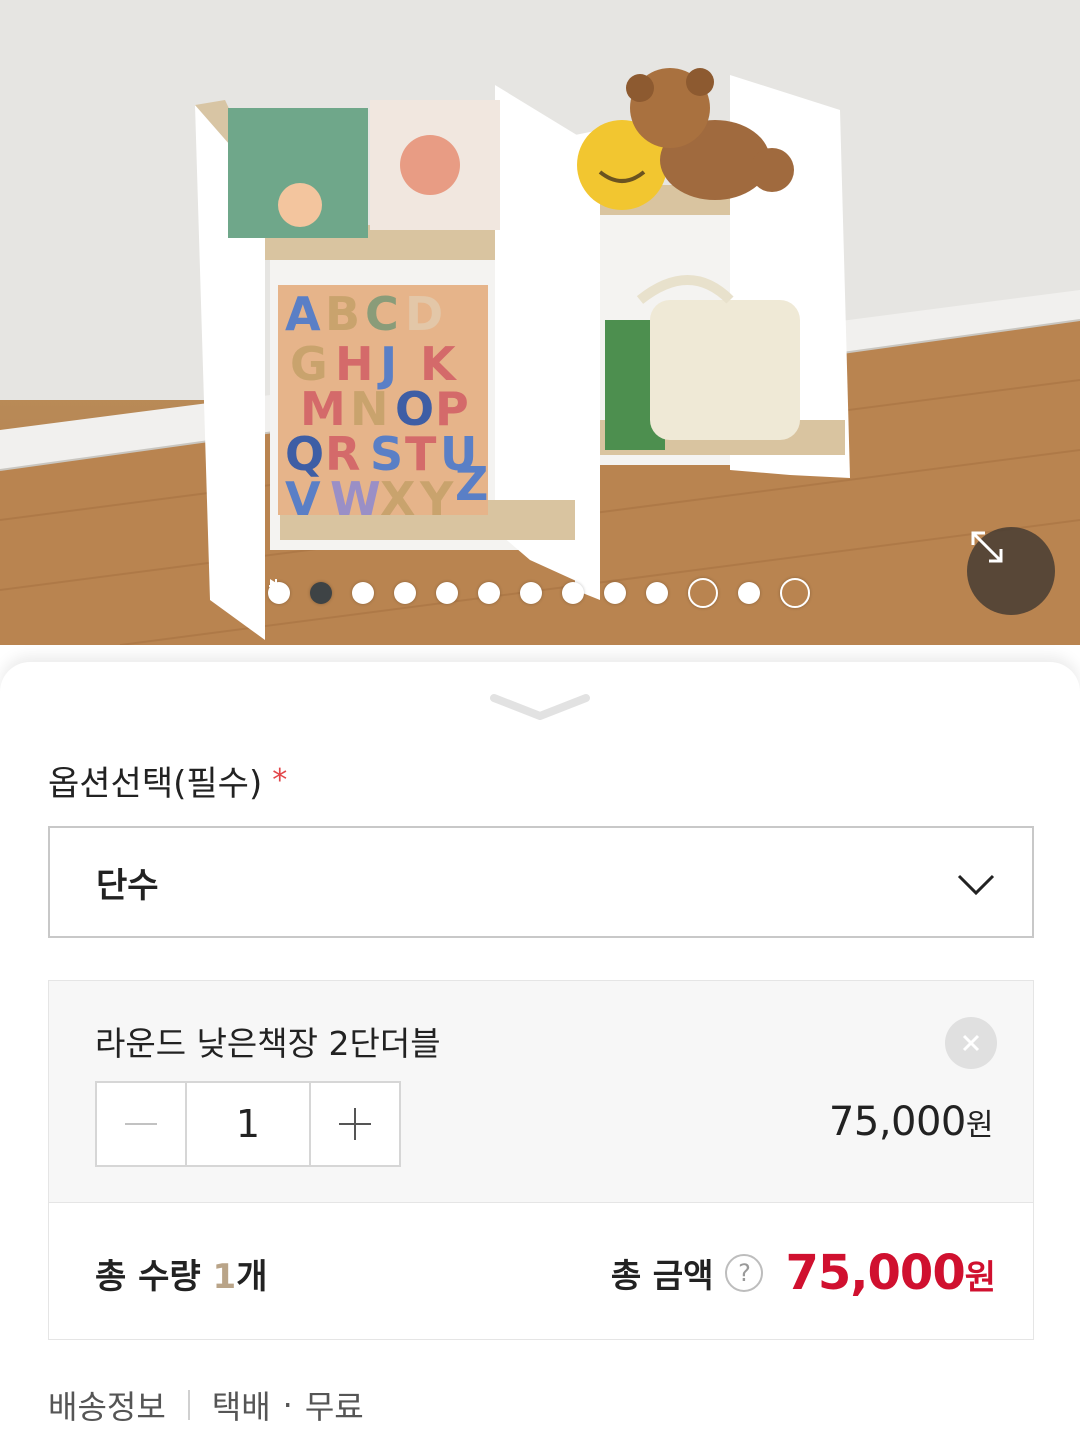 This screenshot has height=1440, width=1080. I want to click on close-icon, so click(971, 1043).